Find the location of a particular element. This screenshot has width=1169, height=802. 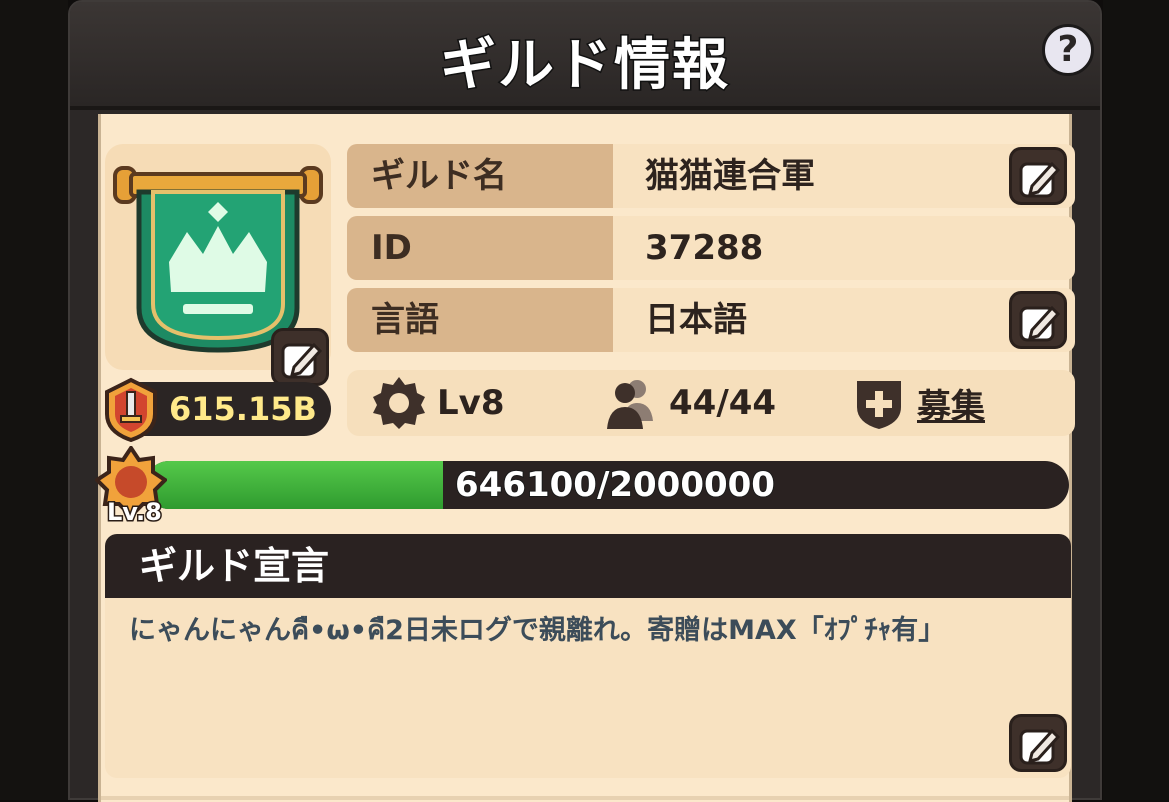

panel-title: ギルド情報 is located at coordinates (584, 66).